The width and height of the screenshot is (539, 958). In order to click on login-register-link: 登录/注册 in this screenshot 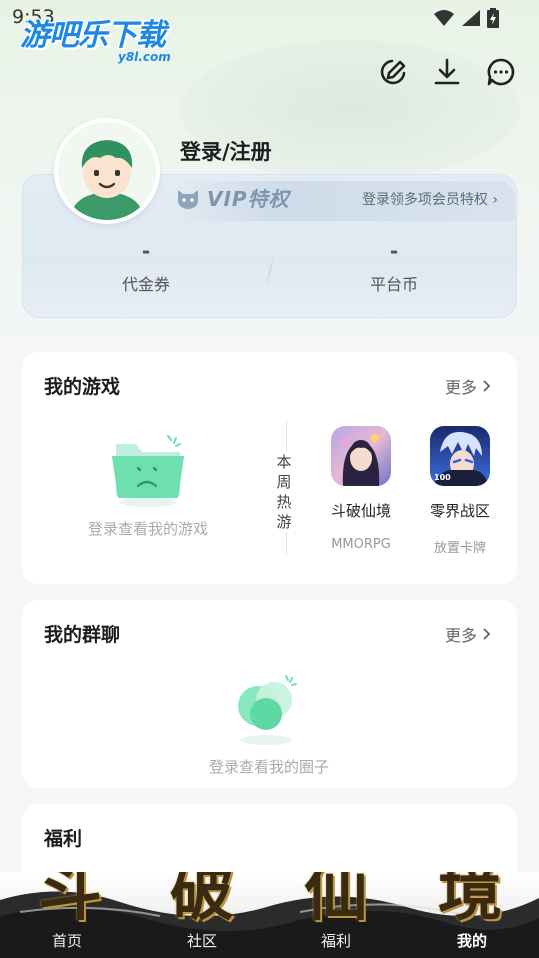, I will do `click(226, 151)`.